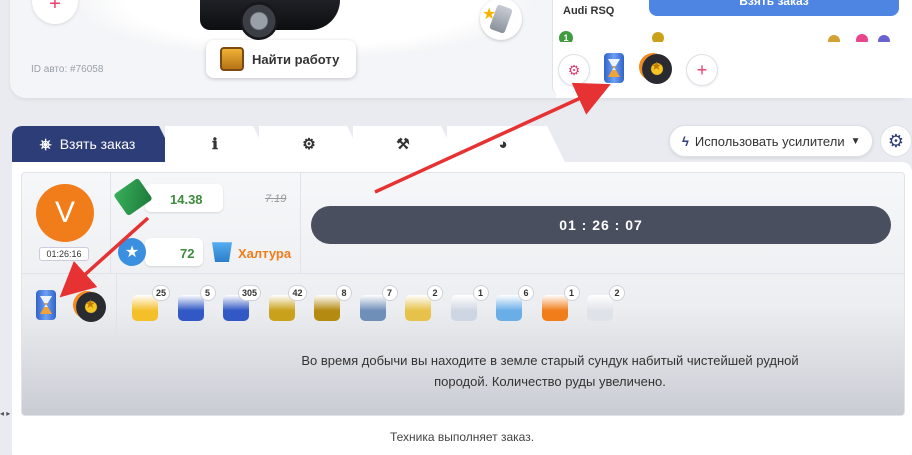 The image size is (912, 455). Describe the element at coordinates (104, 257) in the screenshot. I see `arrow-to-order-booster` at that location.